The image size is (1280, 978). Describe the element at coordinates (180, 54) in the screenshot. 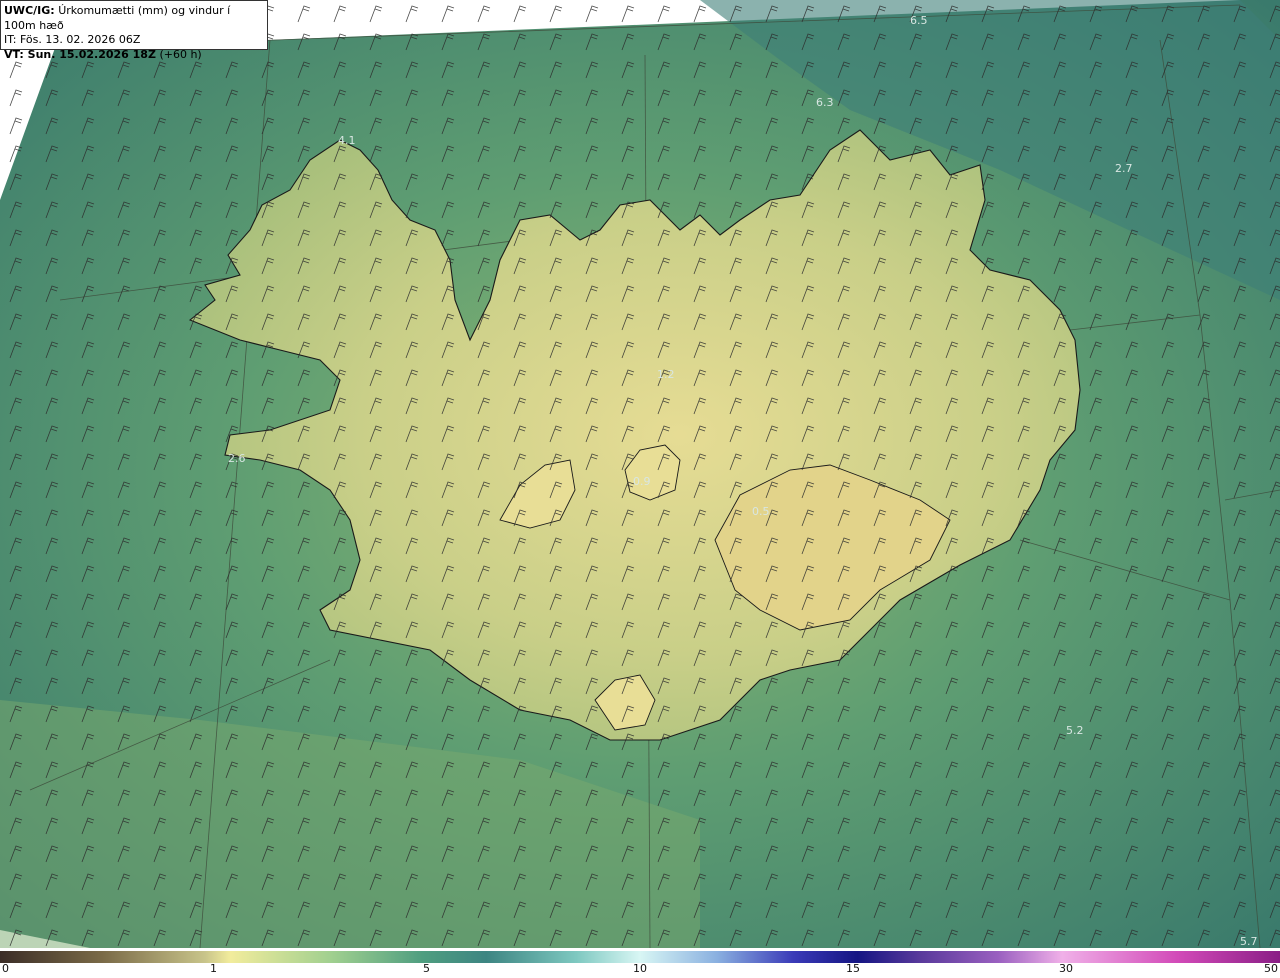

I see `forecast-offset: (+60 h)` at that location.